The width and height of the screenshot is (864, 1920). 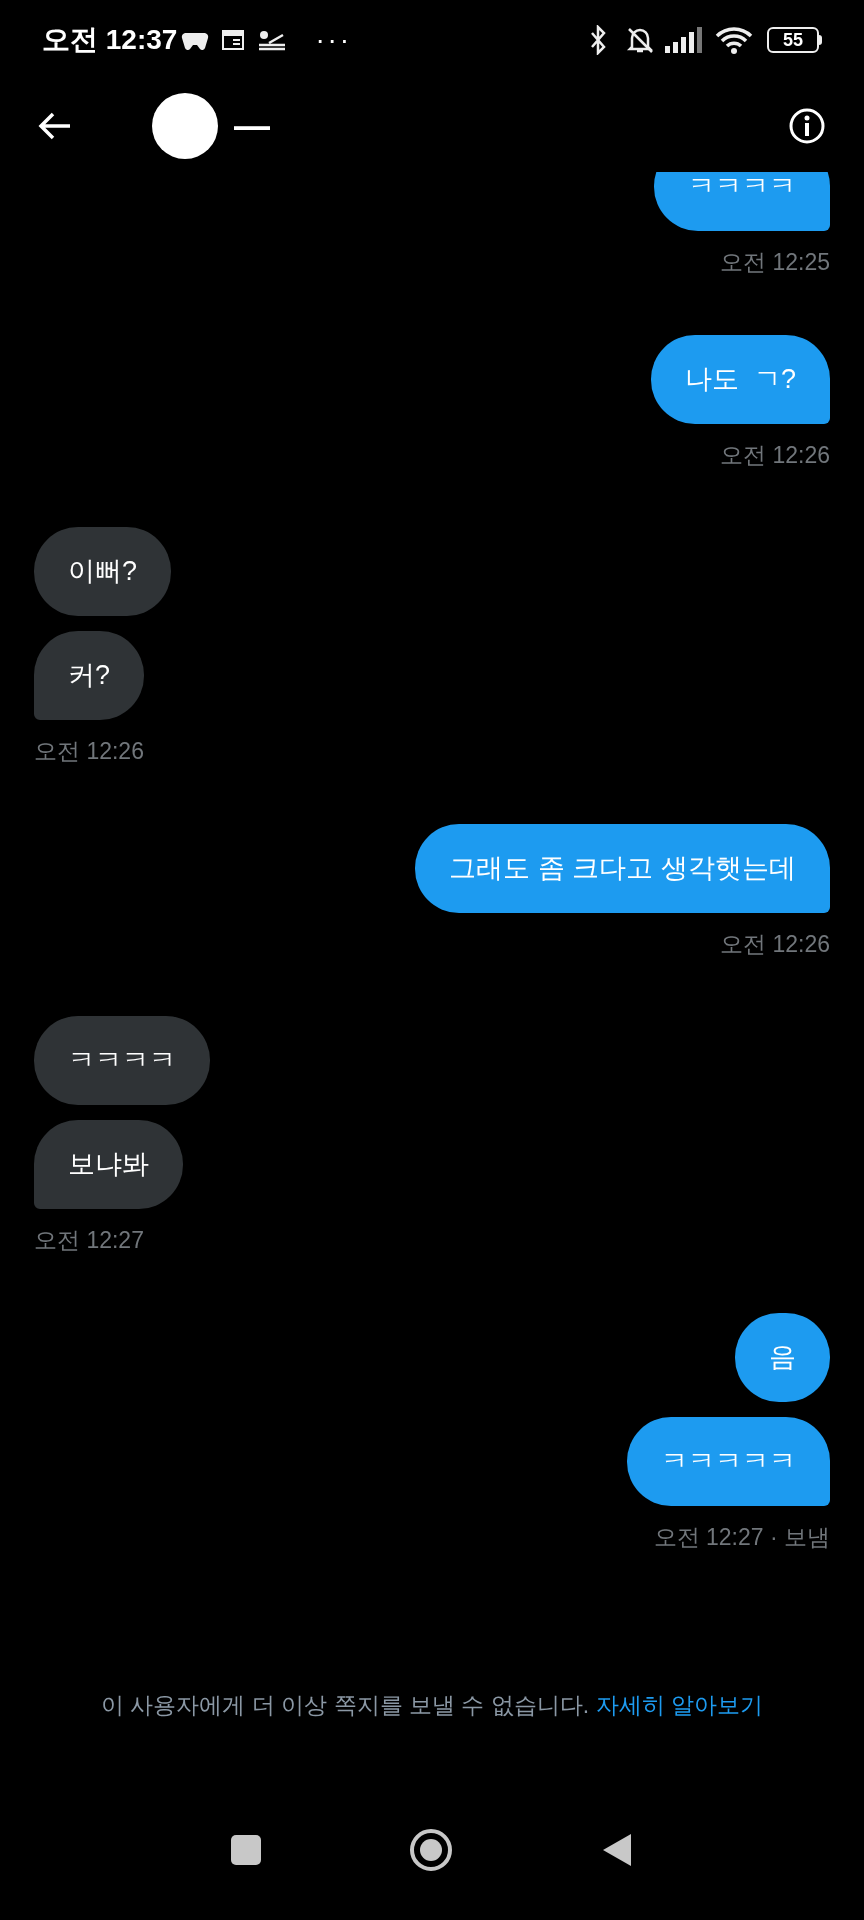 I want to click on wifi-icon, so click(x=734, y=40).